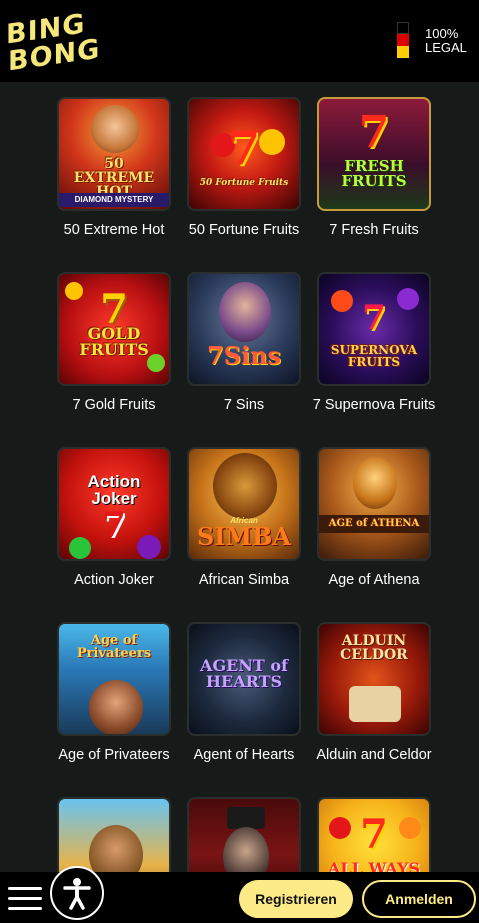  I want to click on art-title: AGE of ATHENA, so click(374, 524).